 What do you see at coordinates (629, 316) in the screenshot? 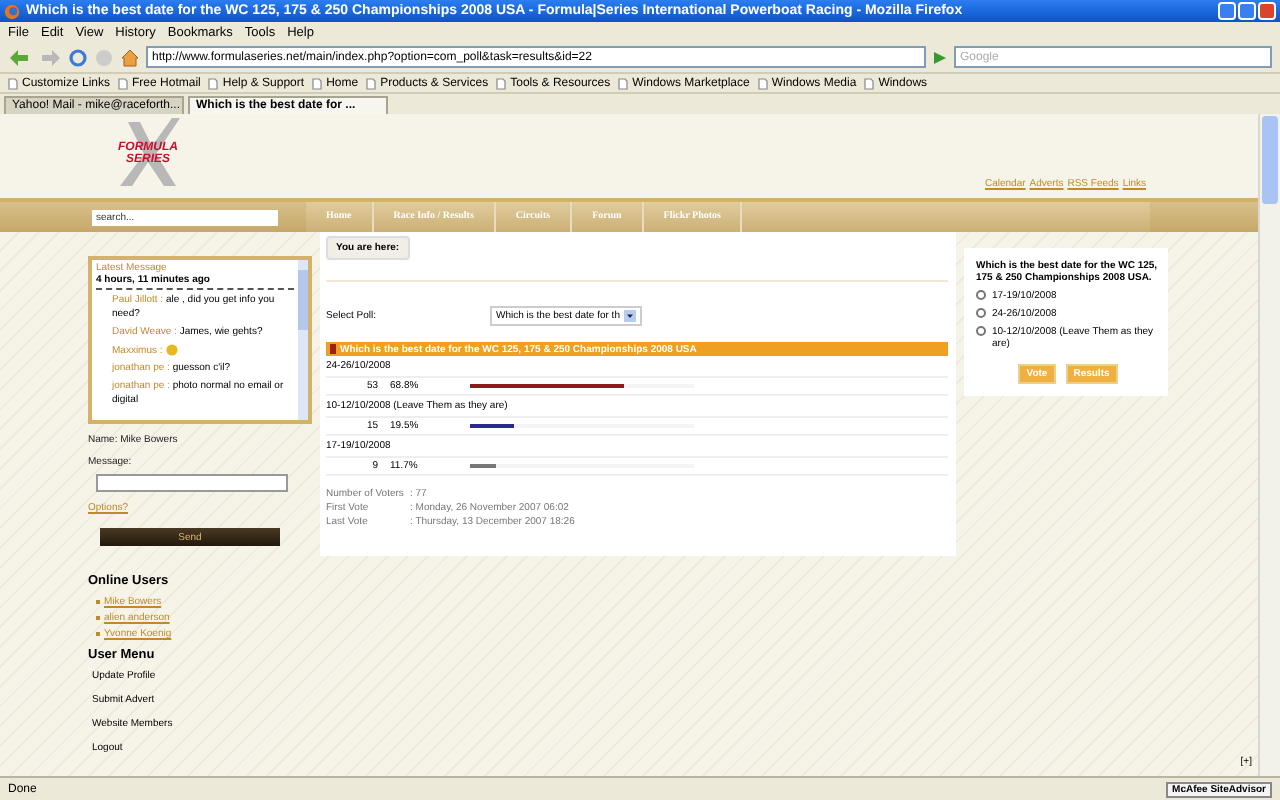
I see `dropdown-arrow-icon` at bounding box center [629, 316].